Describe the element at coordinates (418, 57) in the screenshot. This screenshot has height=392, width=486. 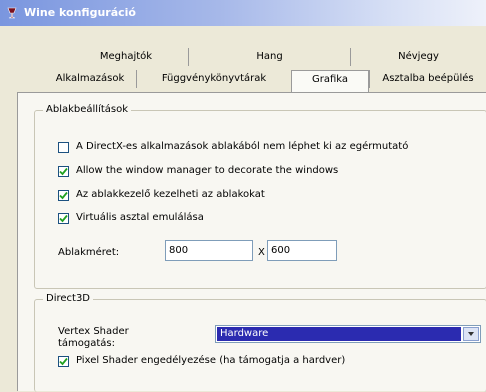
I see `tab-nevjegy: Névjegy` at that location.